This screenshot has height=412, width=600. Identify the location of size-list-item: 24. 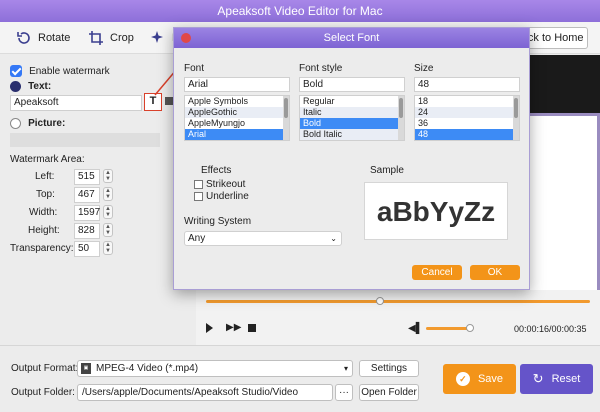
(467, 112).